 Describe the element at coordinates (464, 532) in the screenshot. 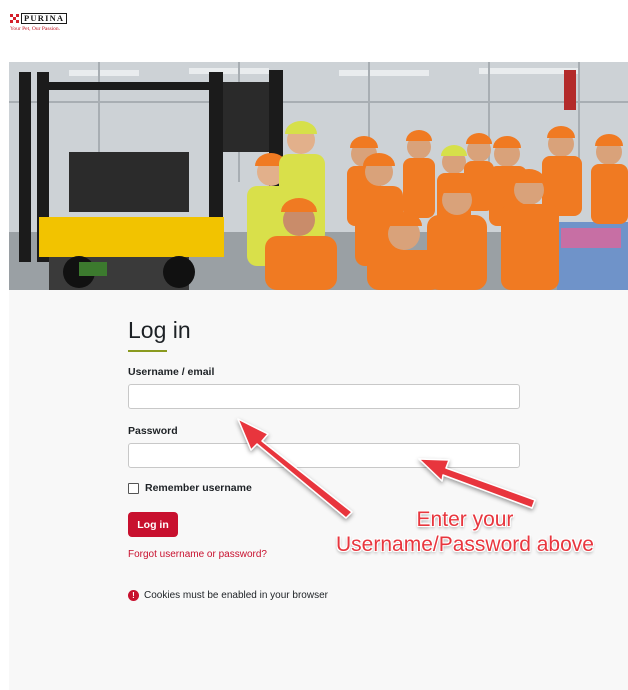

I see `annotation-text: Enter your Username/Password above` at that location.